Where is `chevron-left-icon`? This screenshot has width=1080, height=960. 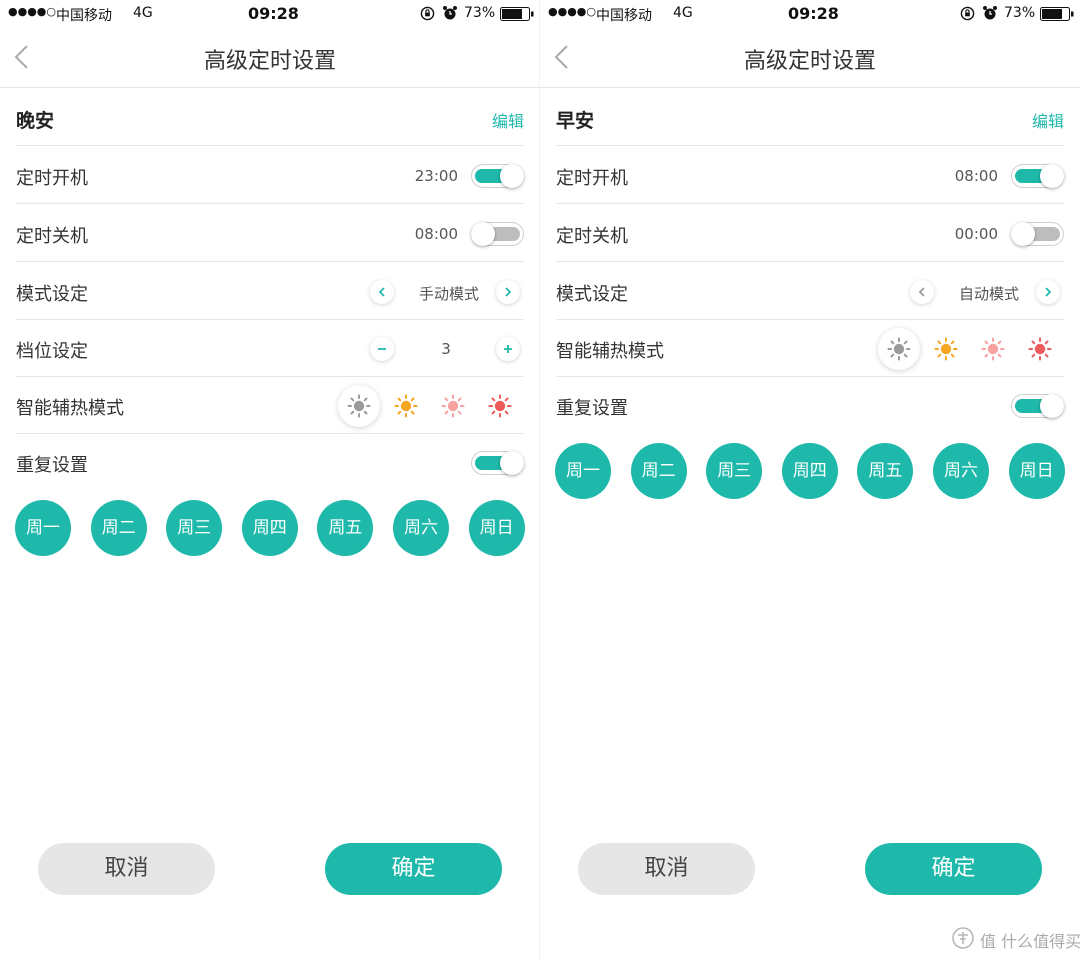 chevron-left-icon is located at coordinates (381, 292).